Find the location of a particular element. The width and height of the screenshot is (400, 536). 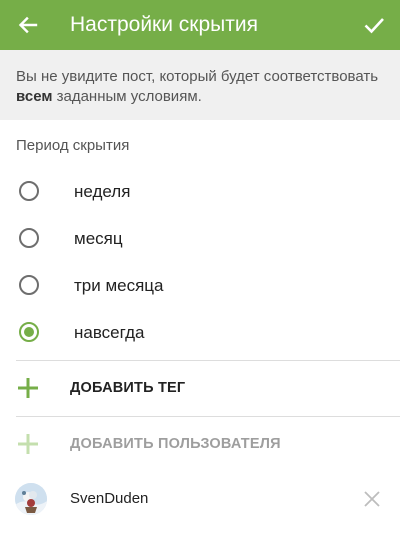

radio-option-label: неделя is located at coordinates (102, 191).